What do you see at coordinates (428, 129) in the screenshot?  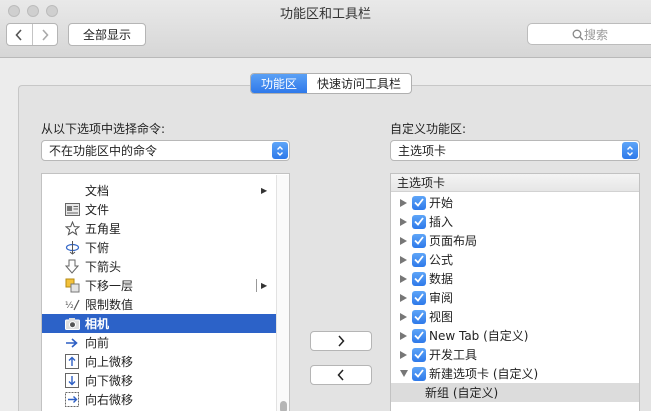 I see `customize-ribbon-label: 自定义功能区:` at bounding box center [428, 129].